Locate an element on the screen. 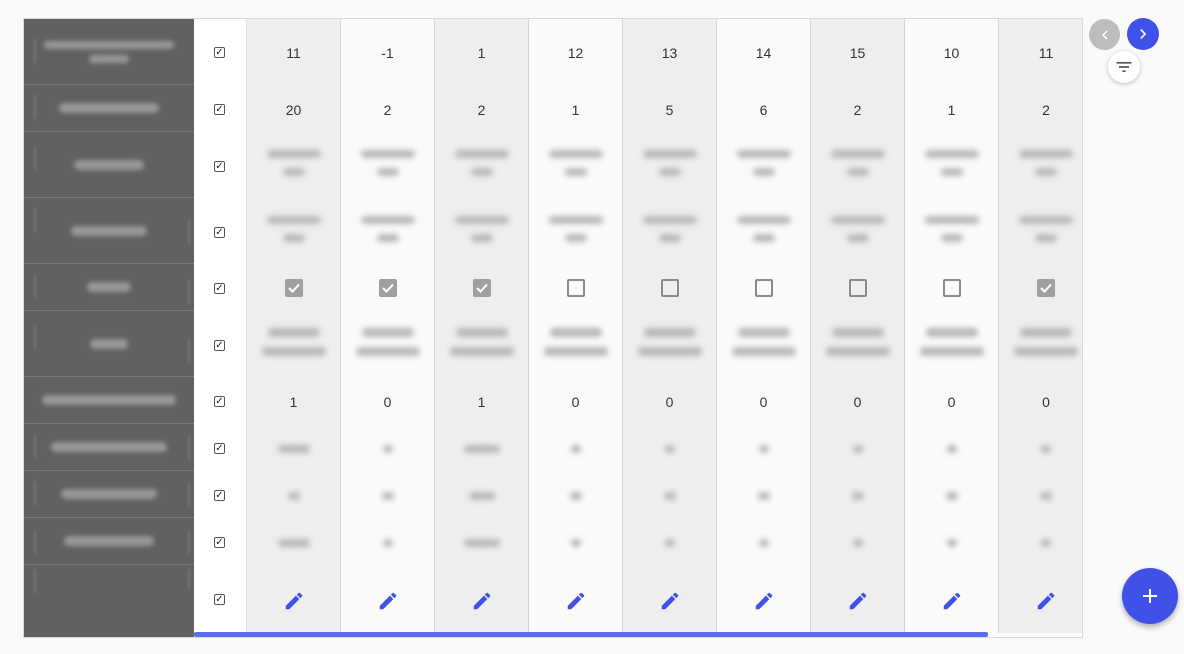 The width and height of the screenshot is (1184, 654). row-select-column: ✓ ✓ ✓ ✓ ✓ ✓ ✓ ✓ ✓ ✓ ✓ is located at coordinates (220, 328).